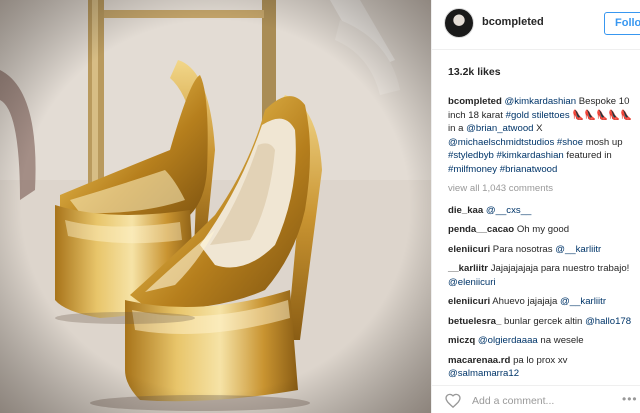 This screenshot has width=640, height=413. I want to click on more-options-icon: •••, so click(630, 399).